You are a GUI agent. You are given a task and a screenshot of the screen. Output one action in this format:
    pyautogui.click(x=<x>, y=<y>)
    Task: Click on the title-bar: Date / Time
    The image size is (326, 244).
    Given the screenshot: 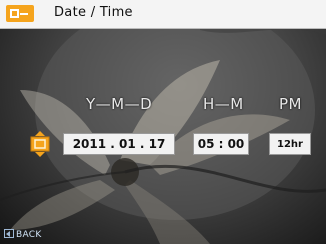 What is the action you would take?
    pyautogui.click(x=163, y=14)
    